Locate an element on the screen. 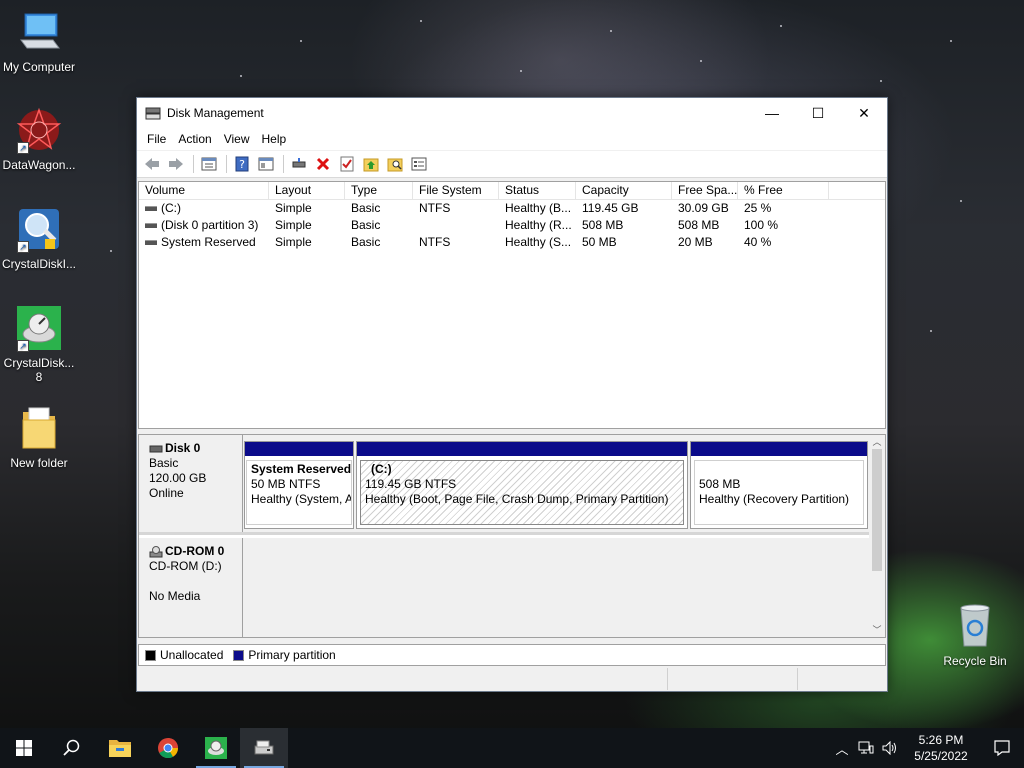 The height and width of the screenshot is (768, 1024). legend-unallocated: Unallocated is located at coordinates (192, 655).